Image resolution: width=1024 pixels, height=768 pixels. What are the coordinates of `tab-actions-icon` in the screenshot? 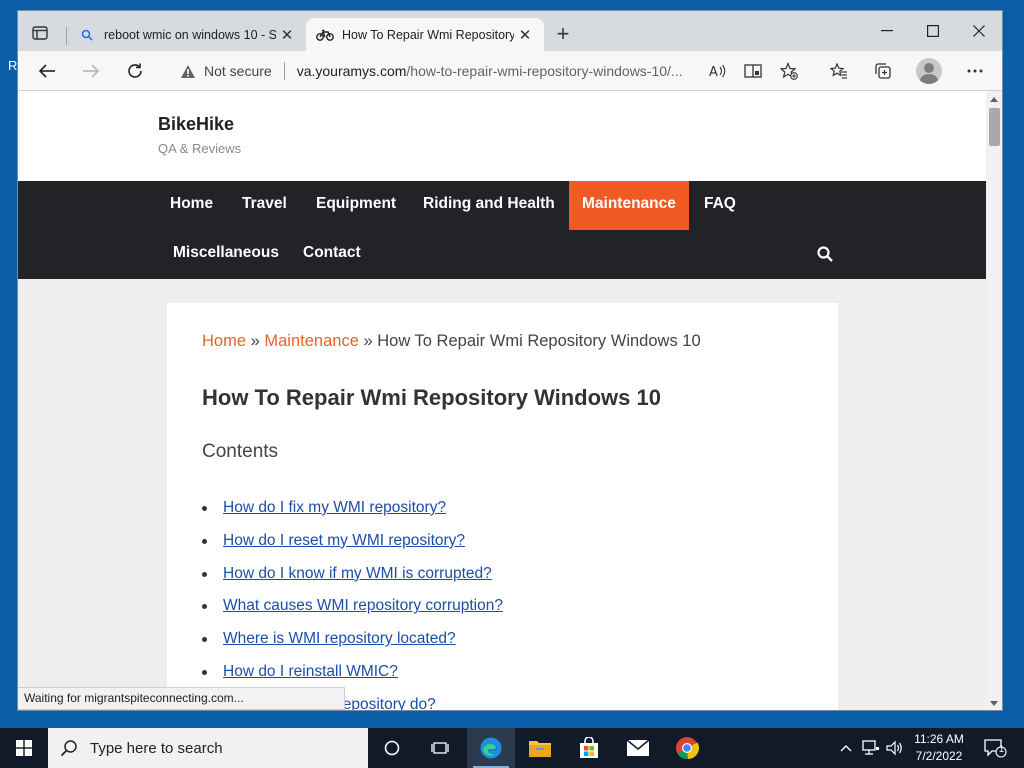 It's located at (40, 33).